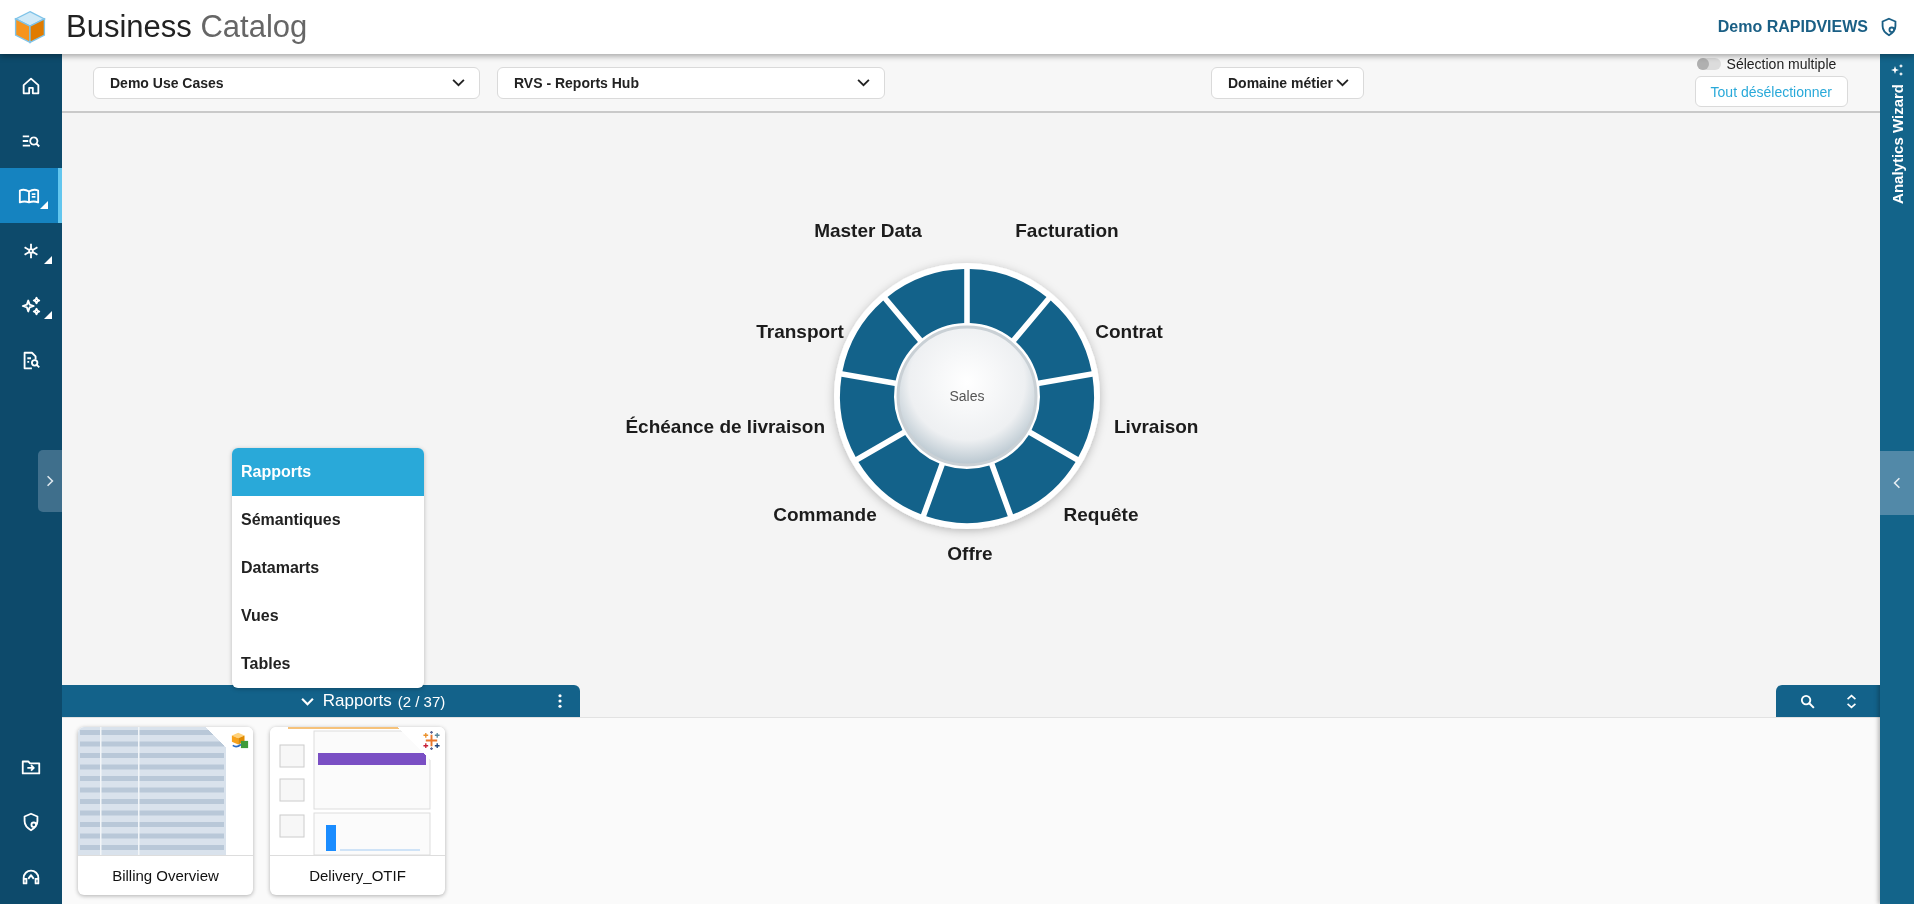 The height and width of the screenshot is (904, 1914). What do you see at coordinates (1067, 230) in the screenshot?
I see `segment-label: Facturation` at bounding box center [1067, 230].